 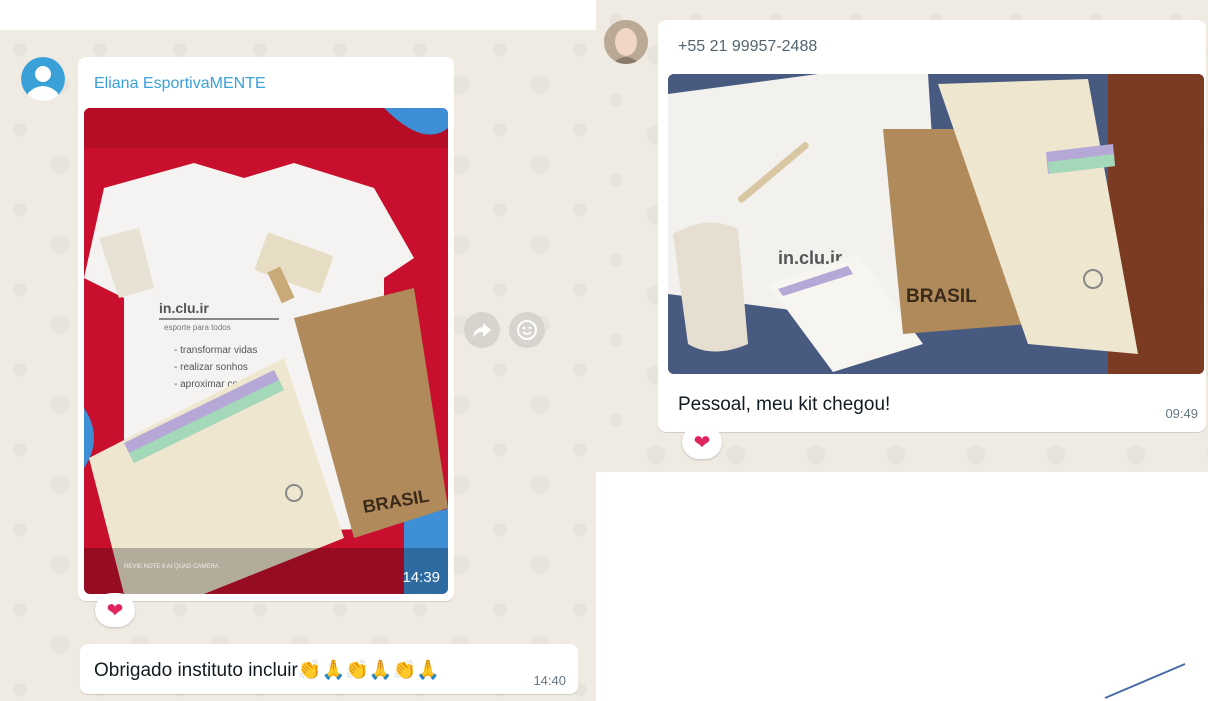 I want to click on emoji-reaction-button, so click(x=527, y=330).